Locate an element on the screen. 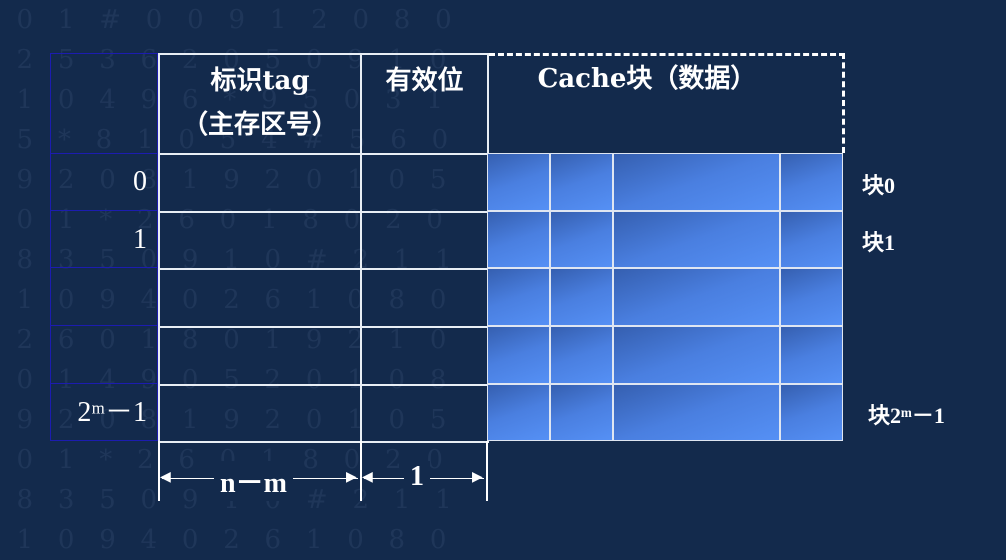 This screenshot has width=1006, height=560. row-number-last: 2ᵐ－1 is located at coordinates (104, 412).